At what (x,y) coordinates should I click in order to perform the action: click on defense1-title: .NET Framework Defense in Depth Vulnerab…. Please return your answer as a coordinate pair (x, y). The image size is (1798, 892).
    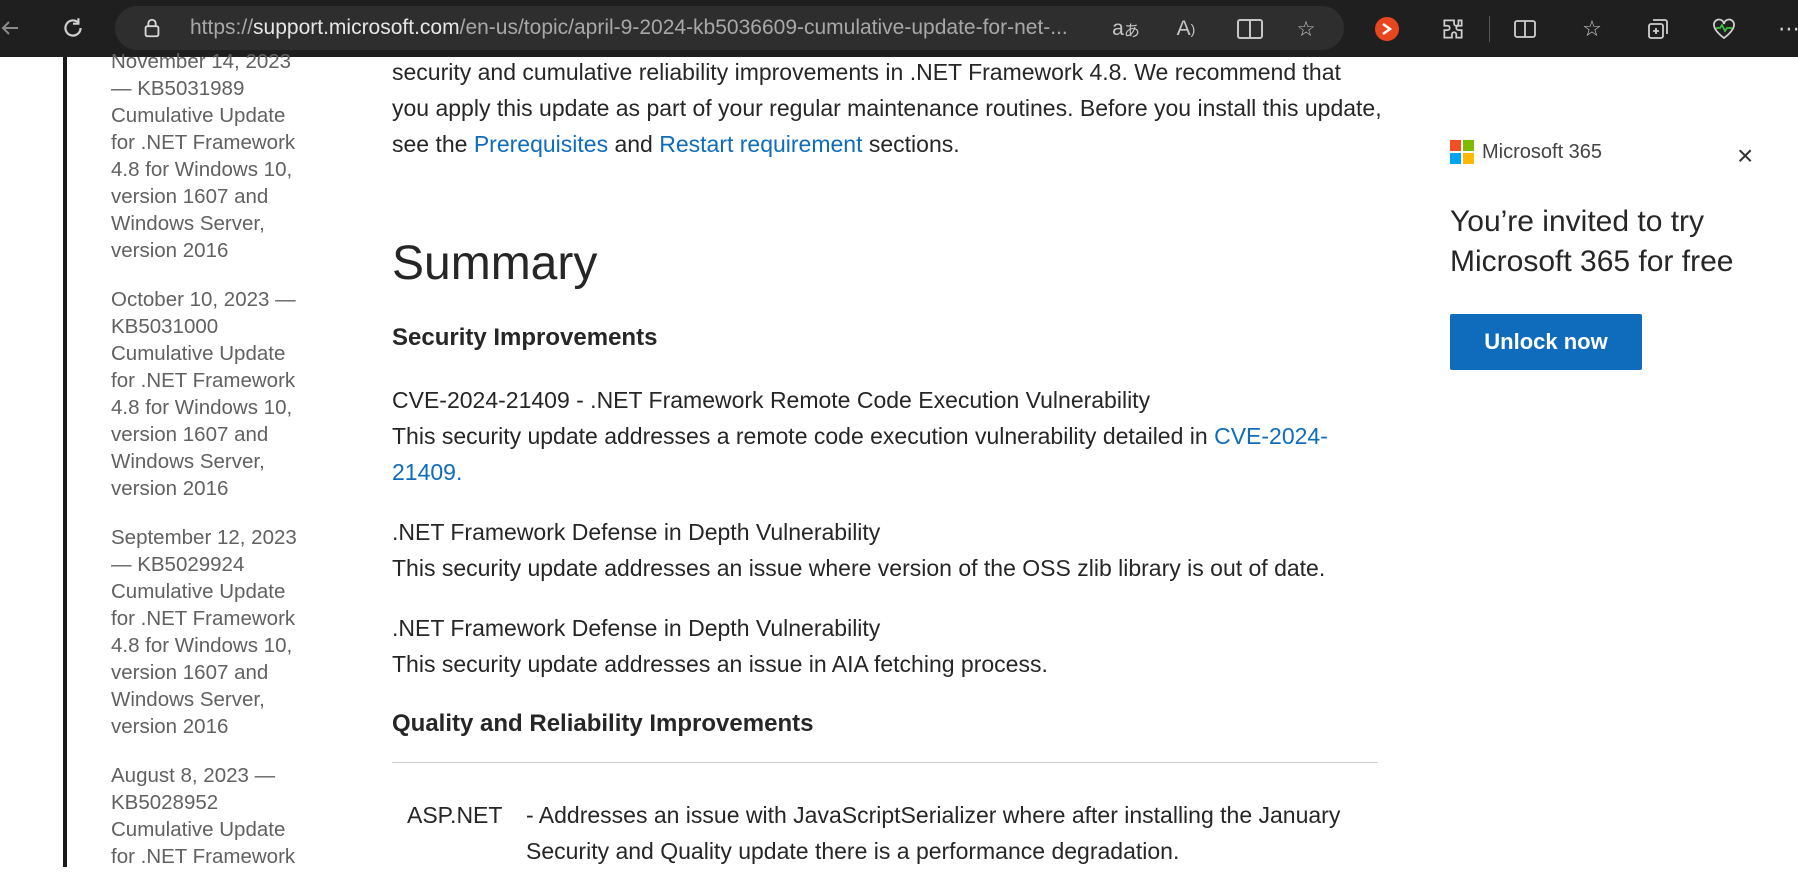
    Looking at the image, I should click on (636, 532).